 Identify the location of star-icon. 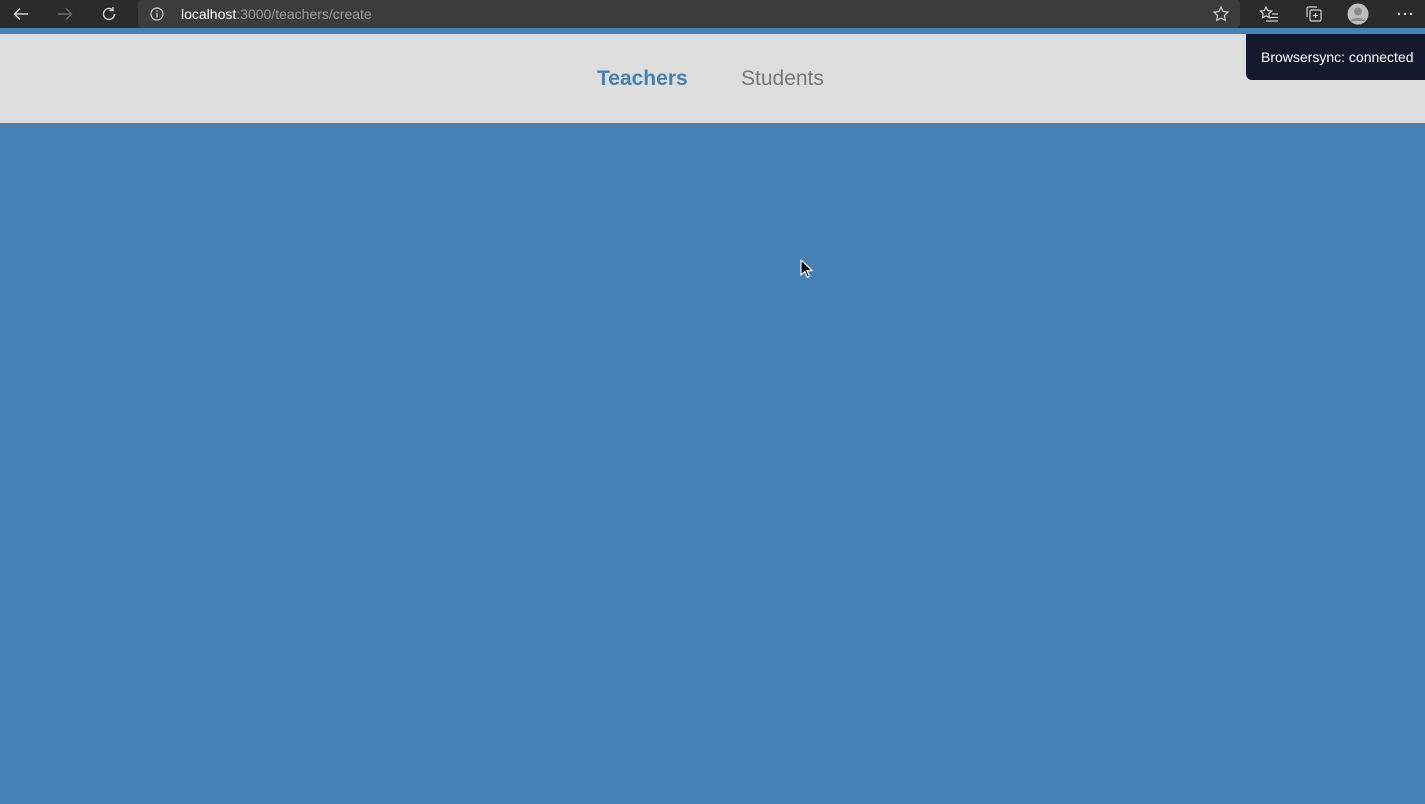
(1221, 13).